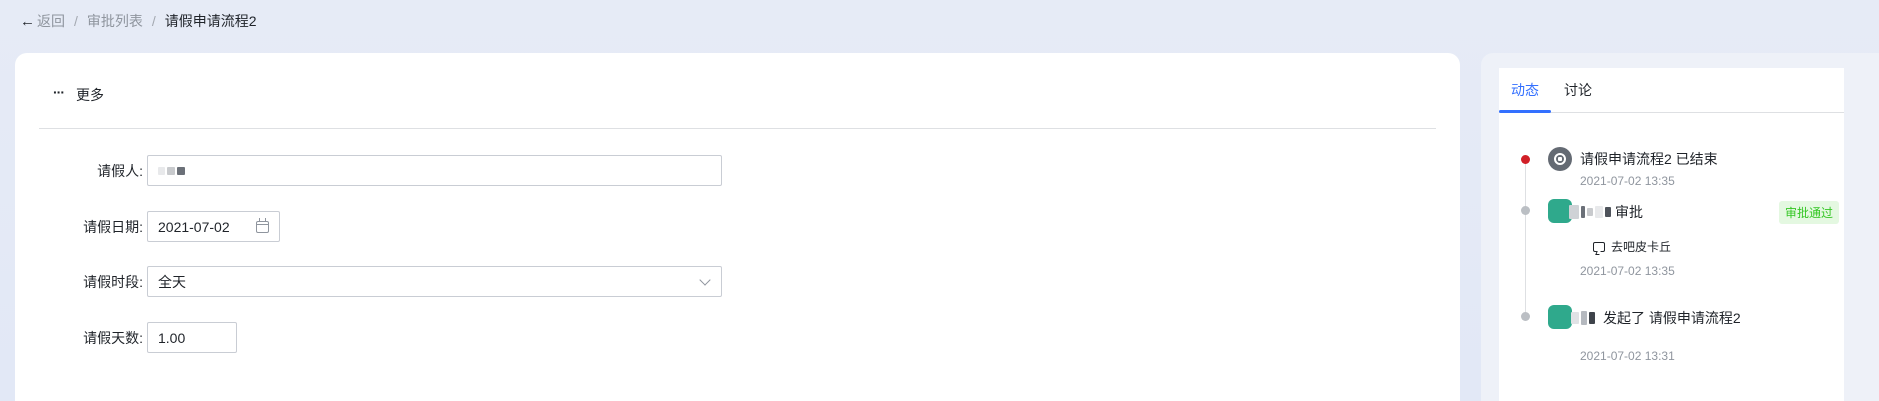  What do you see at coordinates (1560, 317) in the screenshot?
I see `avatar` at bounding box center [1560, 317].